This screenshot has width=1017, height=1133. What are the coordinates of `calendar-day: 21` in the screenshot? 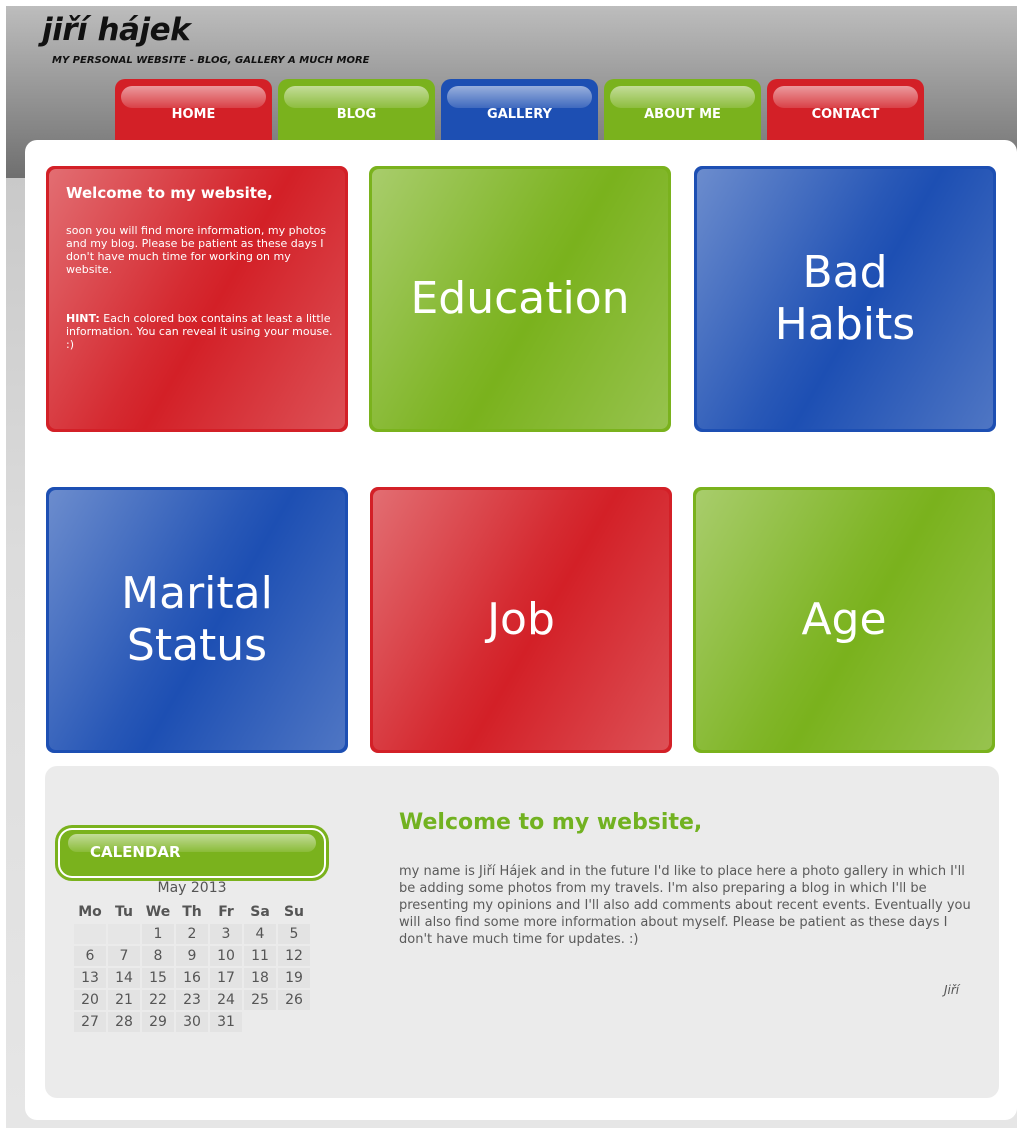 It's located at (124, 1000).